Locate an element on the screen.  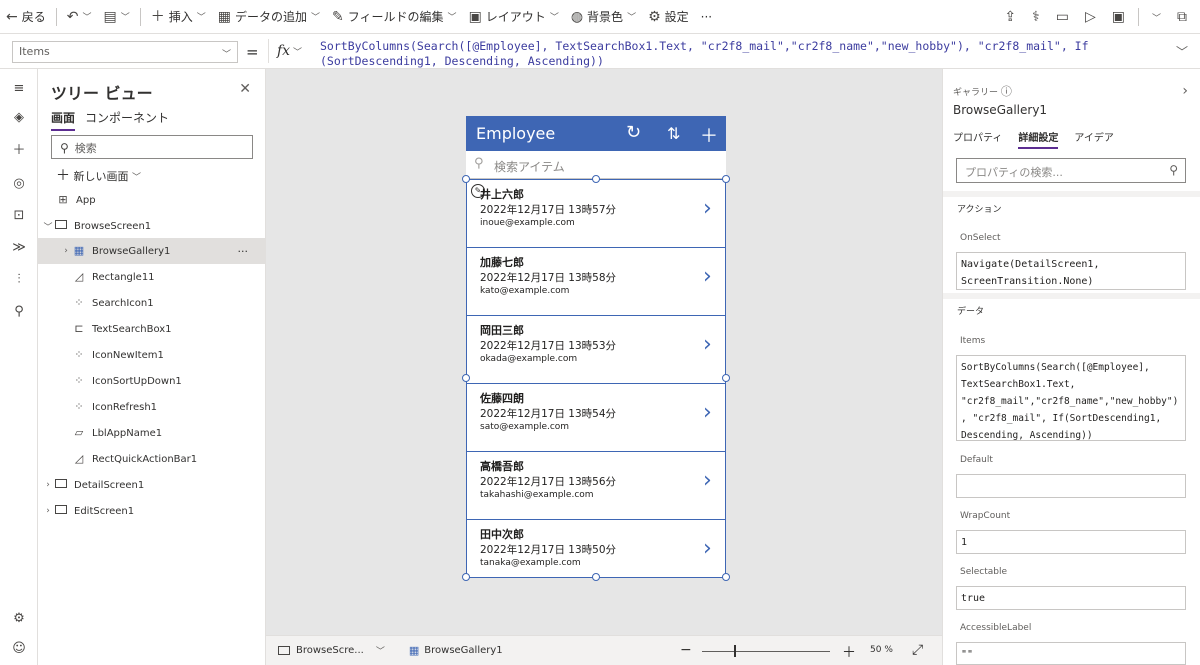
tab-components: コンポーネント is located at coordinates (127, 120).